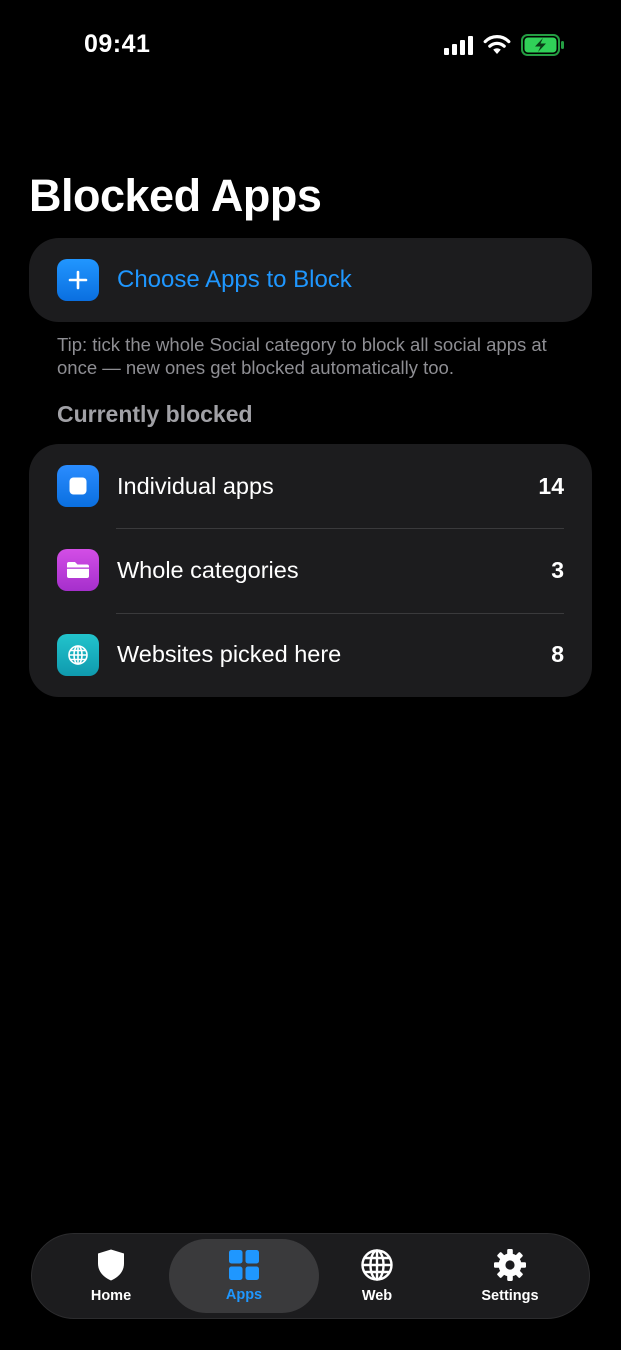 The width and height of the screenshot is (621, 1350). I want to click on choose-apps-button: Choose Apps to Block, so click(310, 280).